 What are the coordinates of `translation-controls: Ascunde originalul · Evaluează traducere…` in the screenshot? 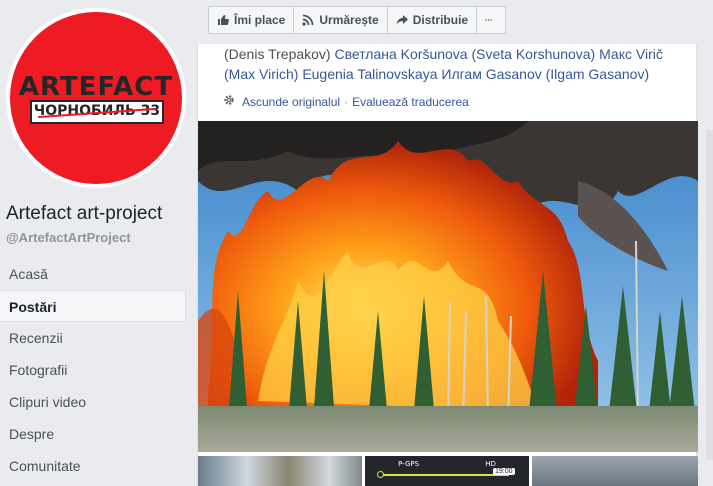 It's located at (346, 101).